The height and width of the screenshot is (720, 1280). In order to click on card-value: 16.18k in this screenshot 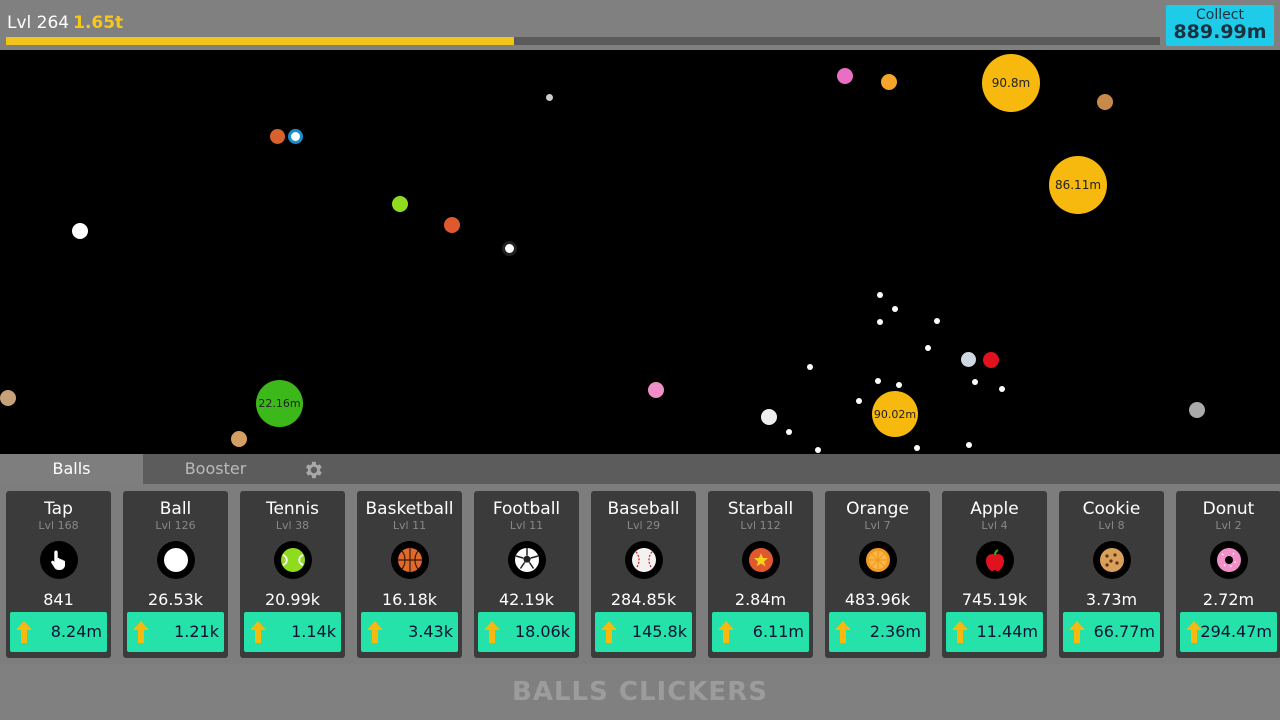, I will do `click(409, 599)`.